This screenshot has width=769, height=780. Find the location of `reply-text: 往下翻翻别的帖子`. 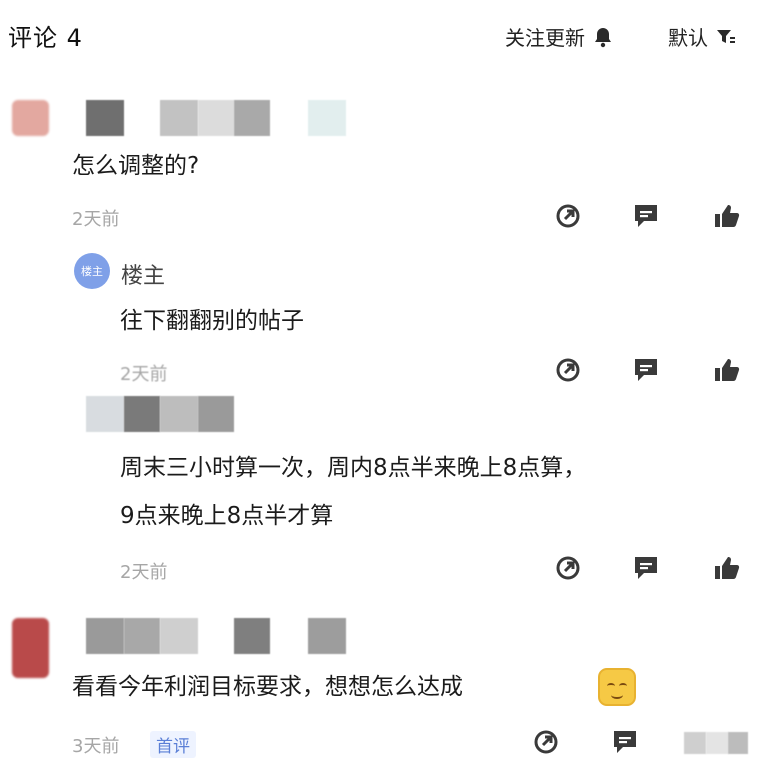

reply-text: 往下翻翻别的帖子 is located at coordinates (212, 321).